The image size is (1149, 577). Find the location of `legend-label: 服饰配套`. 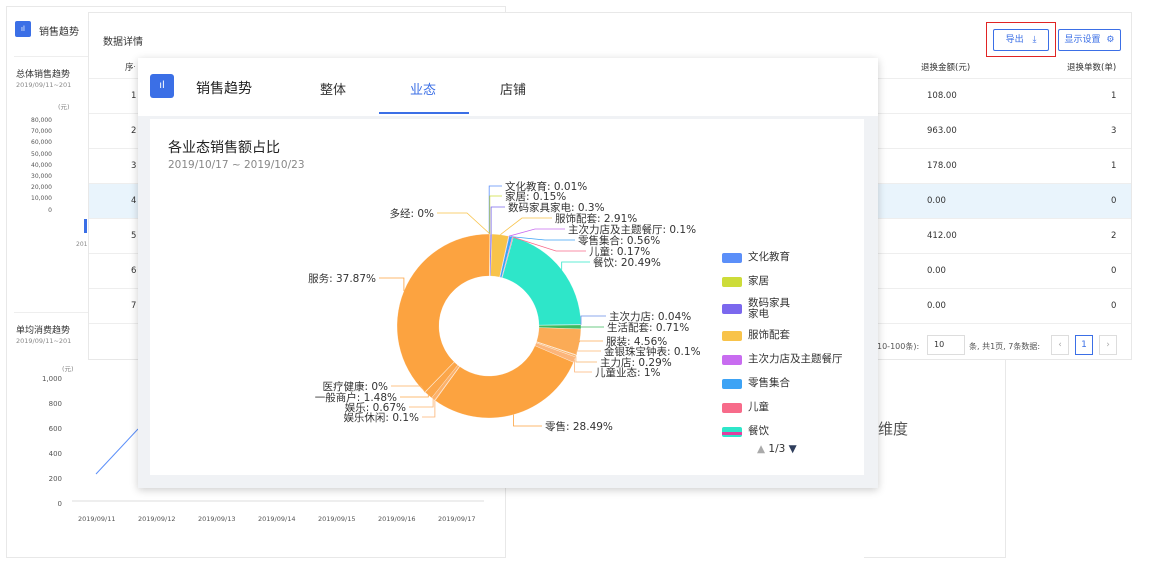

legend-label: 服饰配套 is located at coordinates (769, 335).